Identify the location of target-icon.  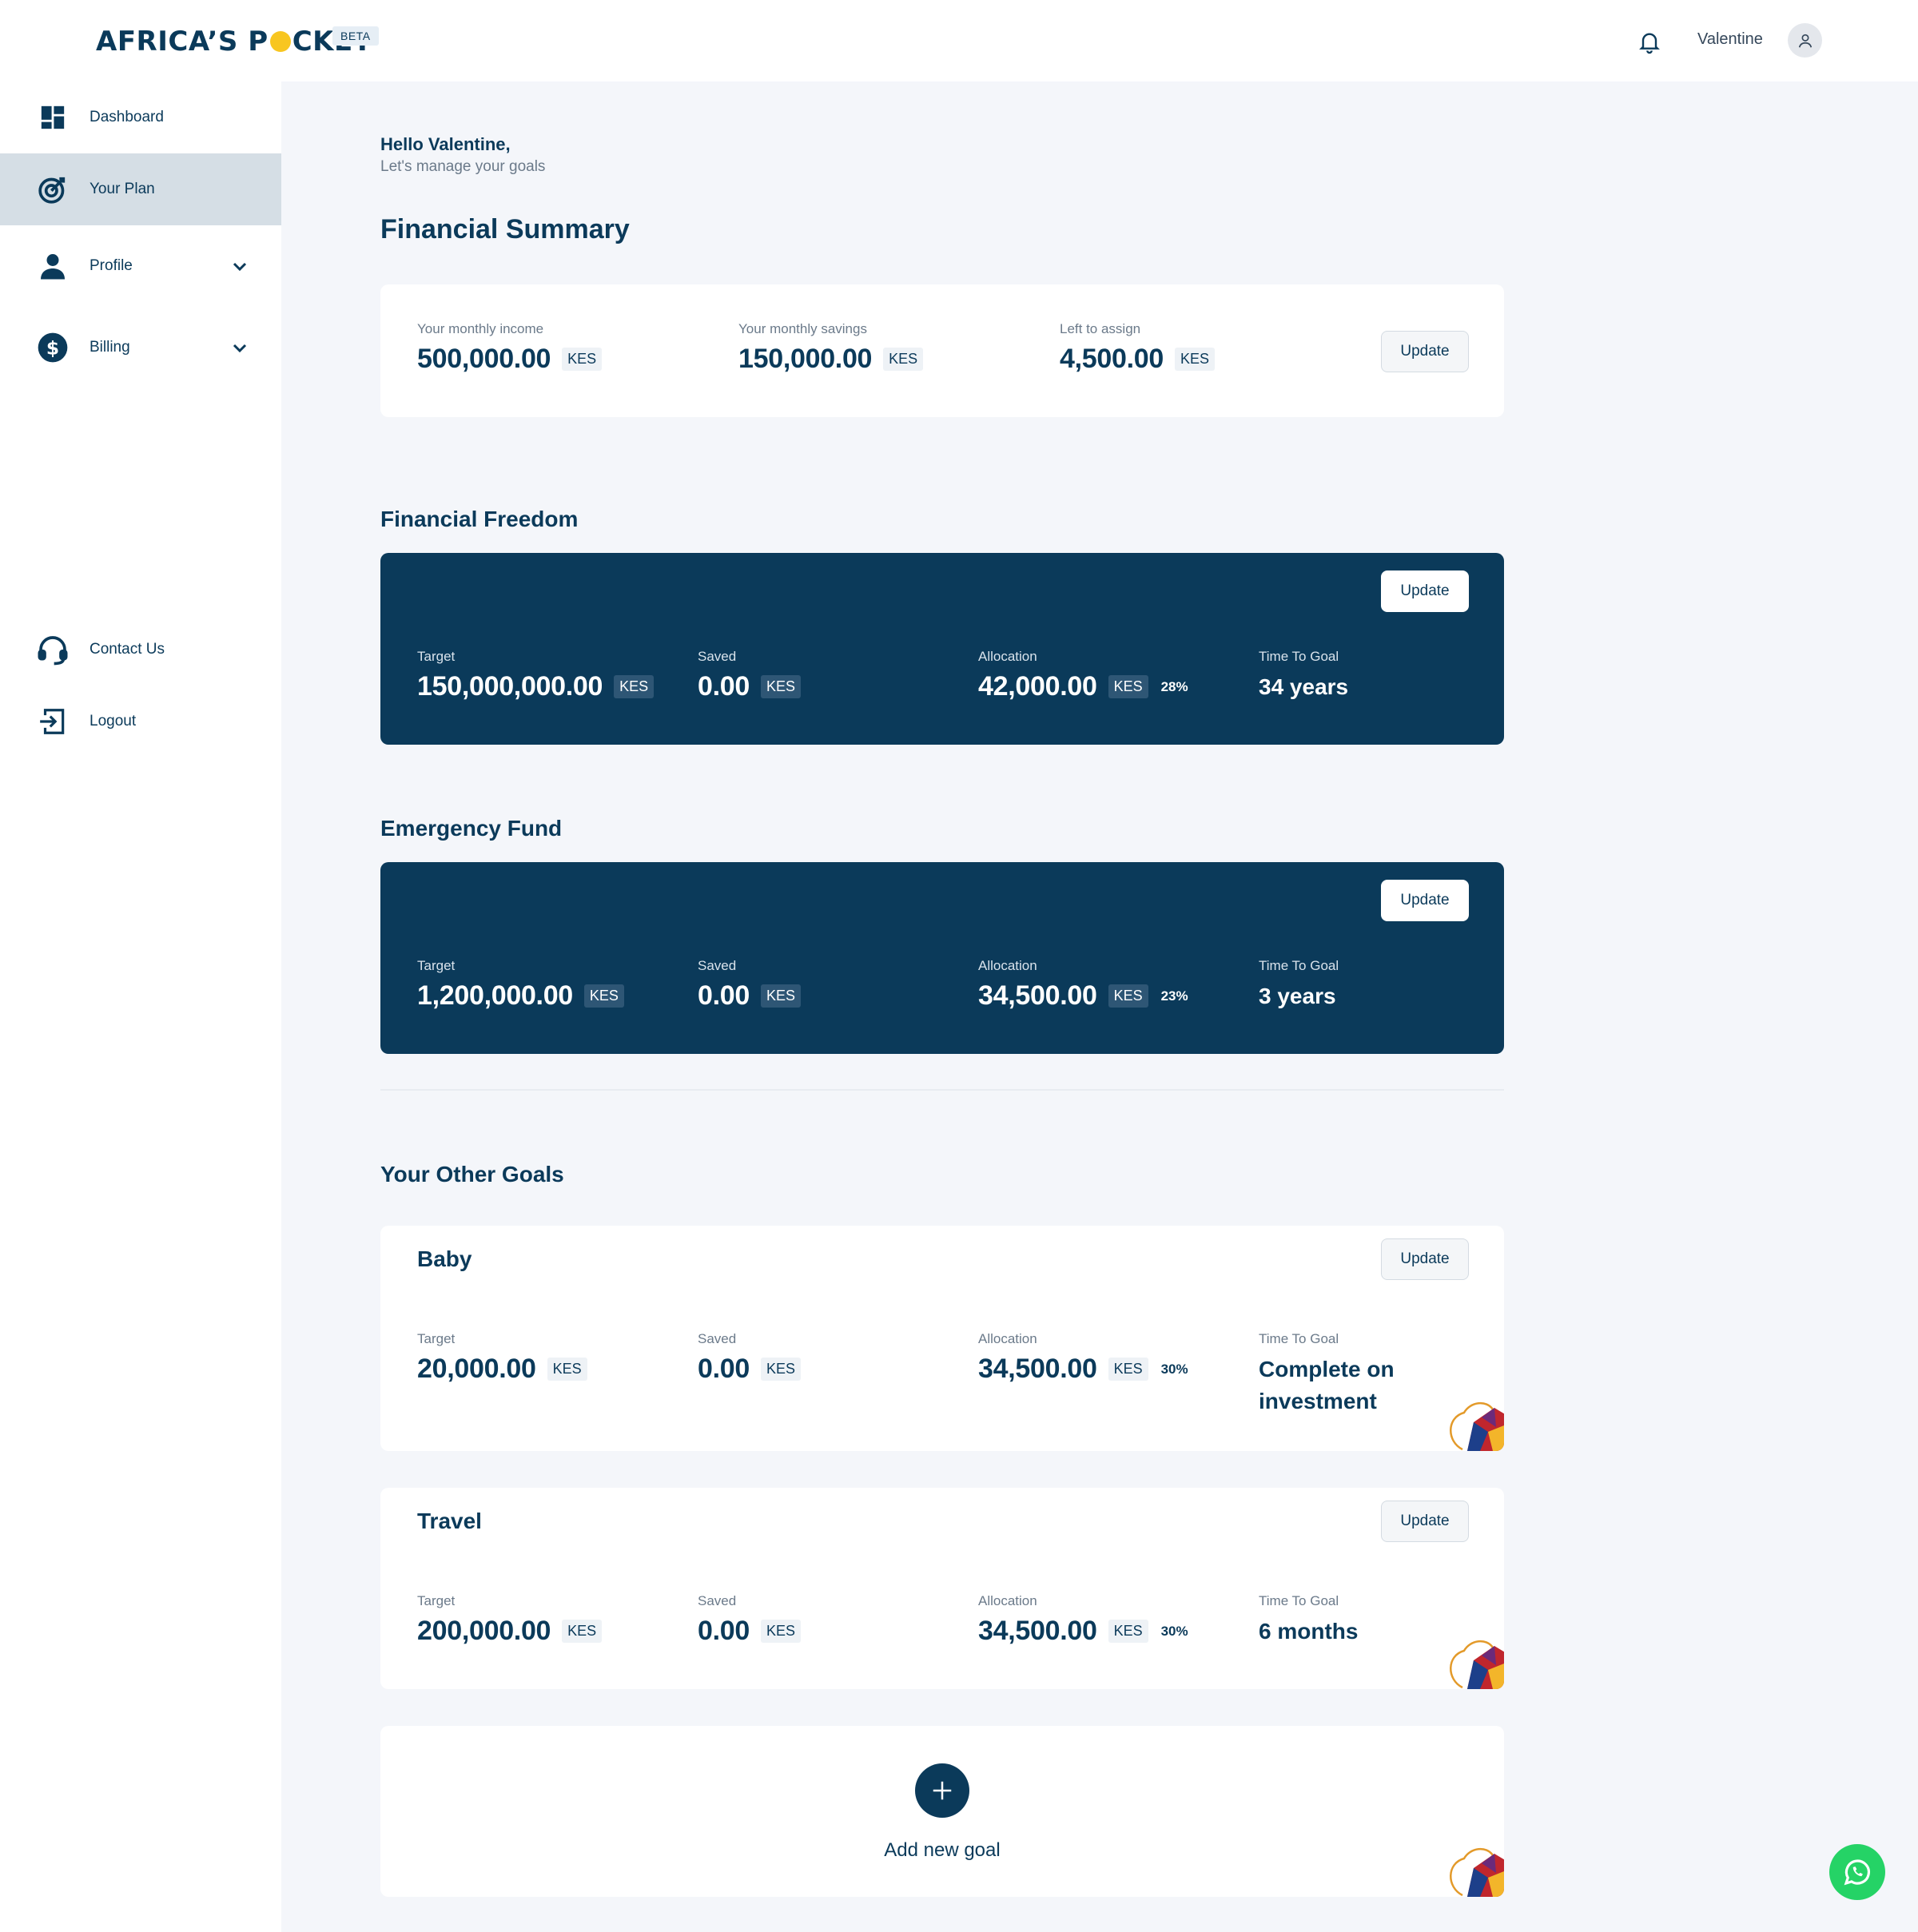
(53, 189).